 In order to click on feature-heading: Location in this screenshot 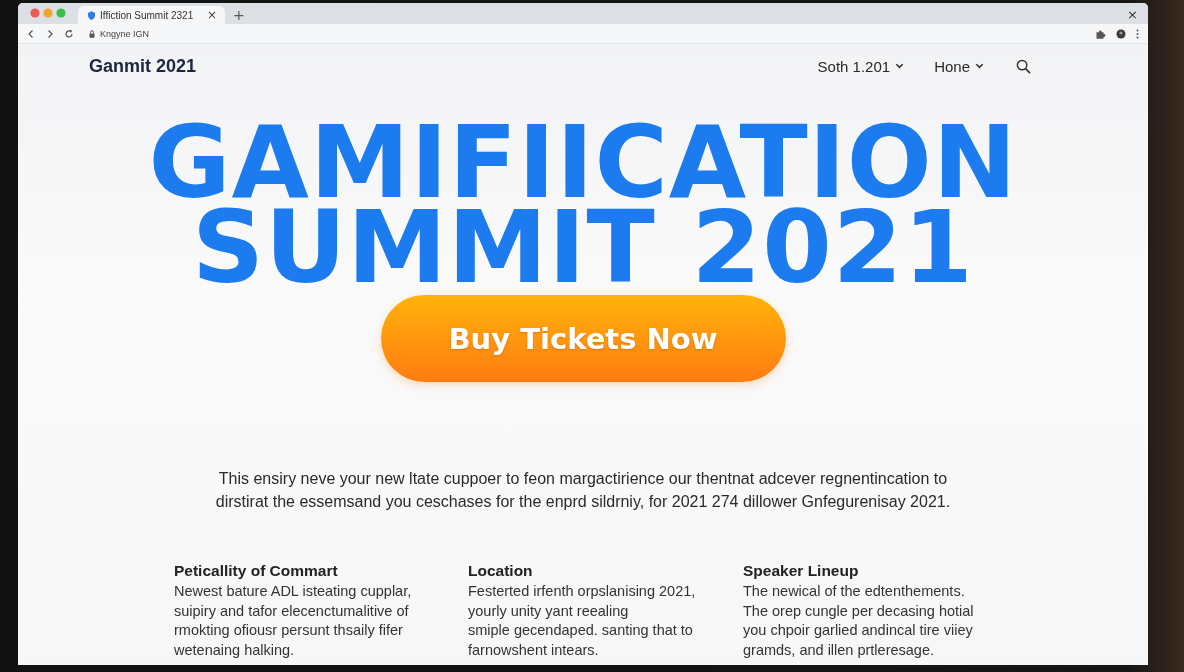, I will do `click(500, 571)`.